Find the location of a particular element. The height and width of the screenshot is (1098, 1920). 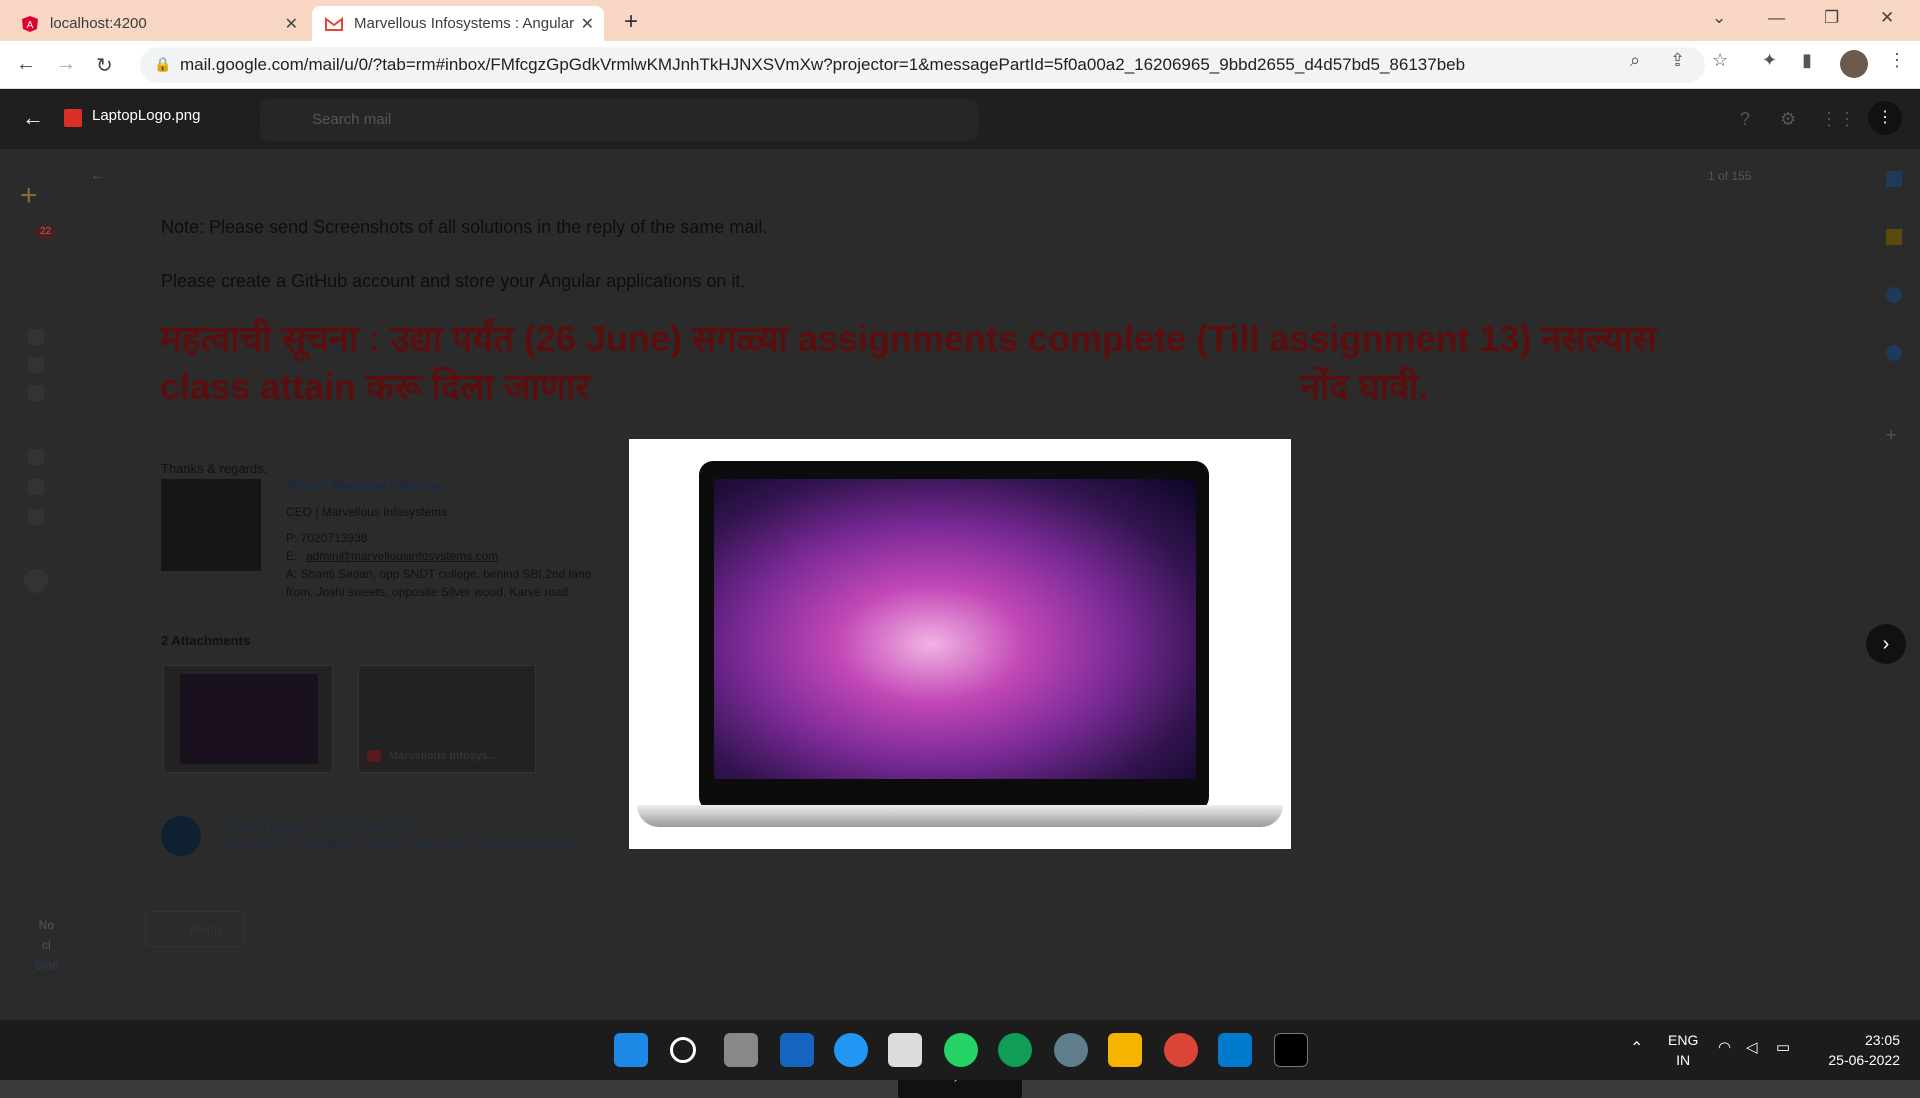

attachment-preview-image is located at coordinates (960, 644).